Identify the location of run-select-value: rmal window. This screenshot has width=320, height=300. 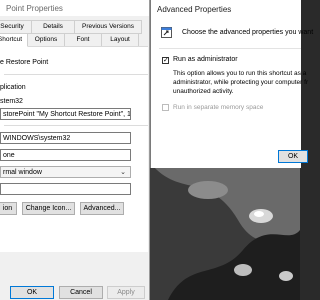
(22, 172).